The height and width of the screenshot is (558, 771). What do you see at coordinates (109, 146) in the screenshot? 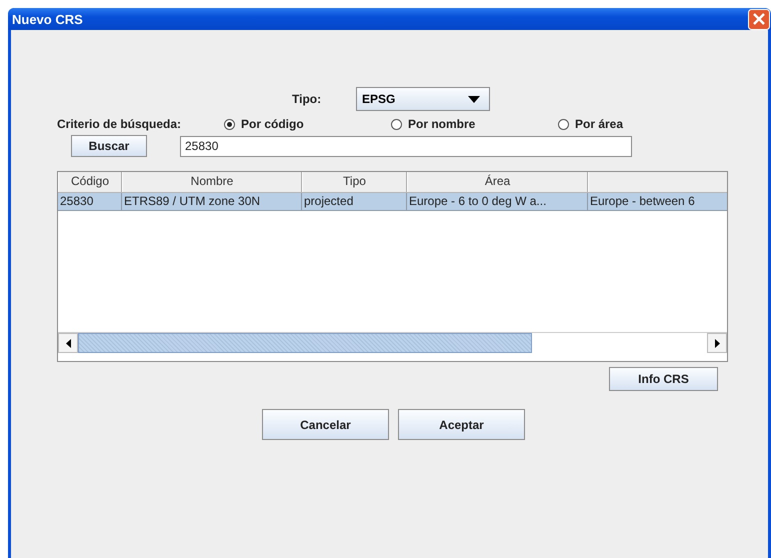
I see `search-button: Buscar` at bounding box center [109, 146].